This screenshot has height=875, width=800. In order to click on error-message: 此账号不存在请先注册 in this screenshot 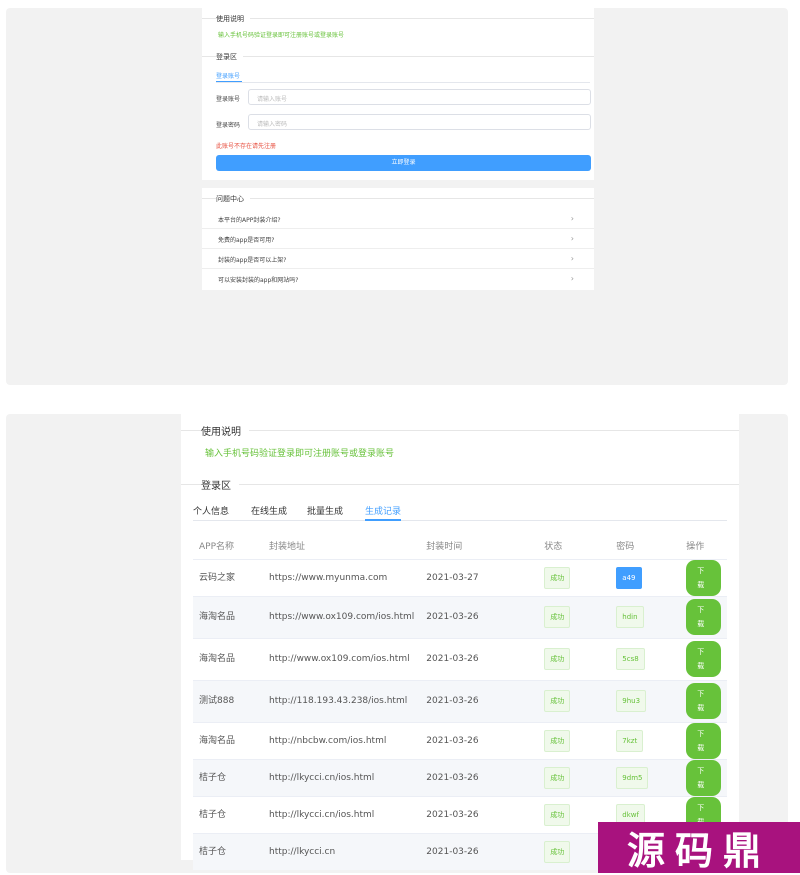, I will do `click(246, 146)`.